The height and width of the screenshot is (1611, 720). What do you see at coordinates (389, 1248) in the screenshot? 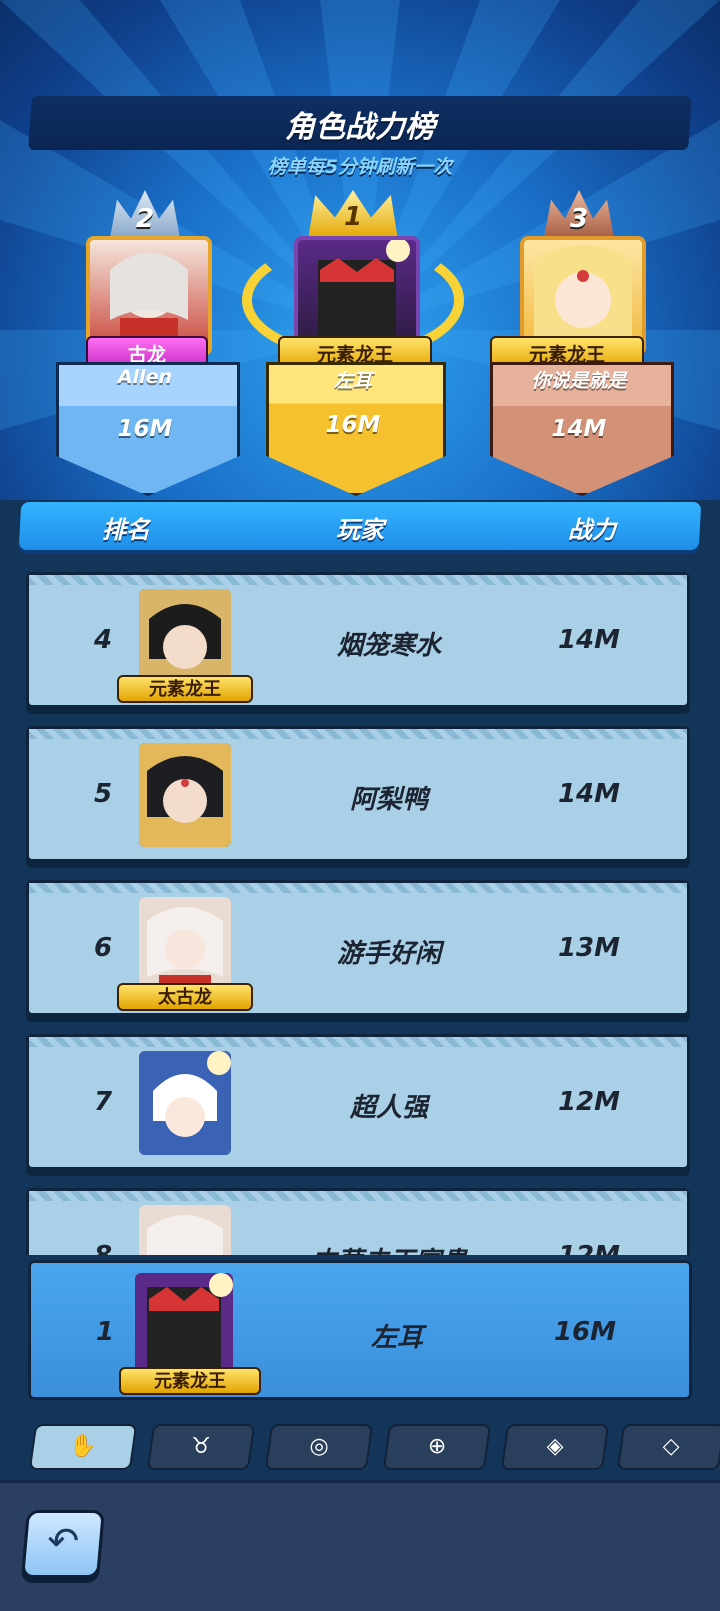
I see `row-player-name: 中華去干富贵` at bounding box center [389, 1248].